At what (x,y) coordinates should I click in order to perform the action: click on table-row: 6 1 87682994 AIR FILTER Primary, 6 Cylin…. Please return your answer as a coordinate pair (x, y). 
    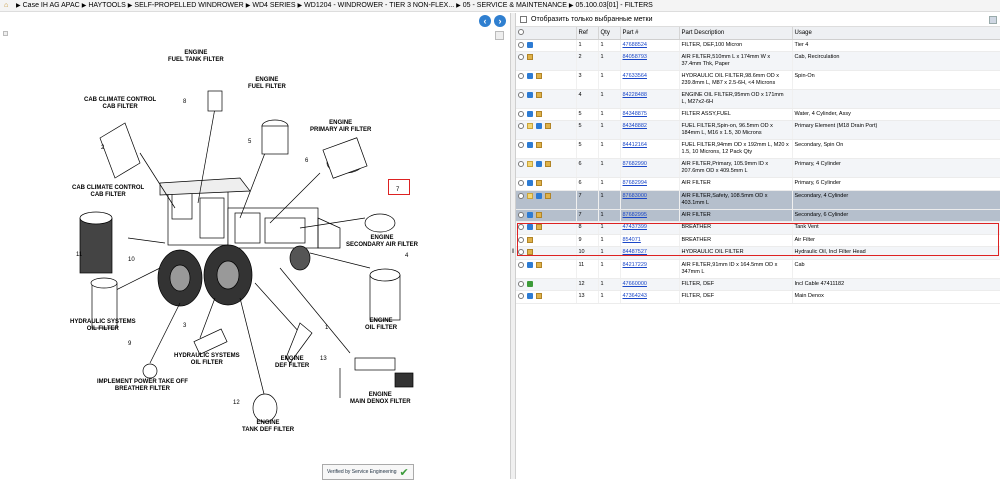
    Looking at the image, I should click on (758, 184).